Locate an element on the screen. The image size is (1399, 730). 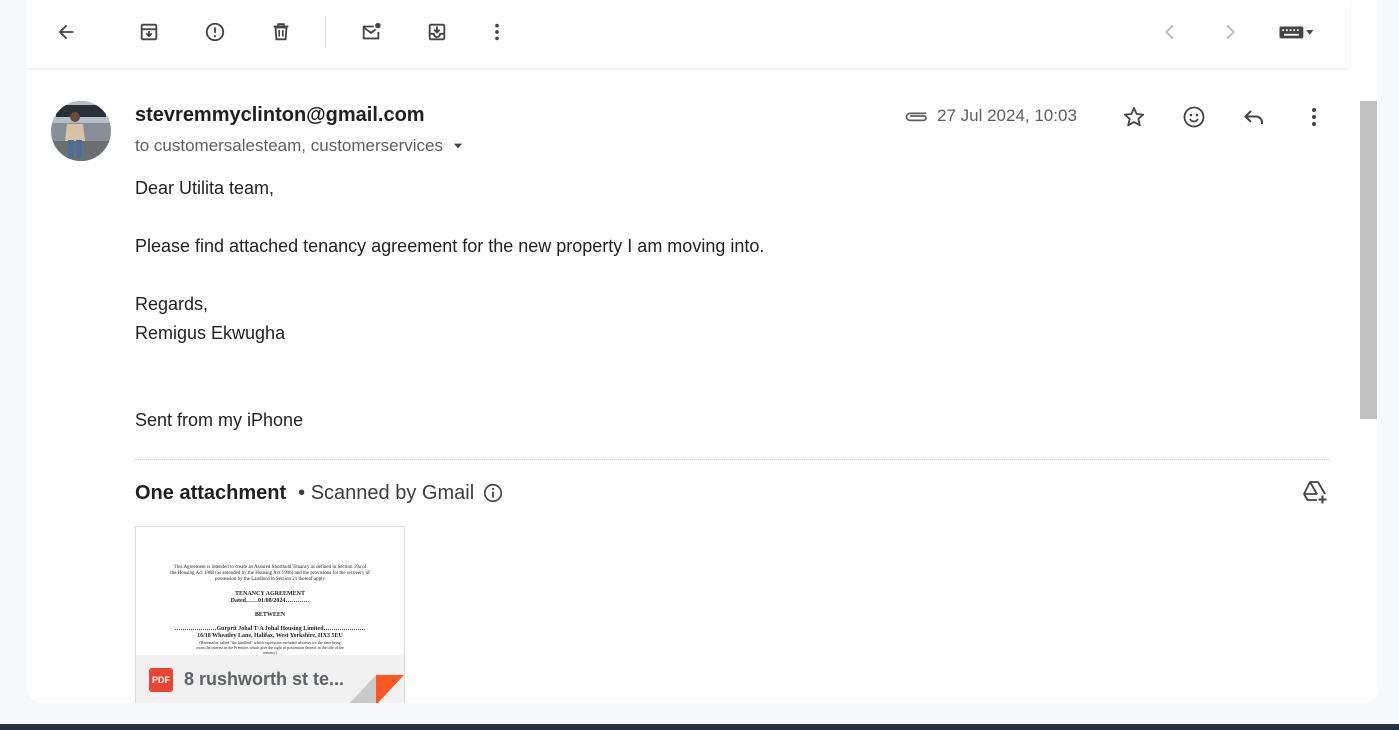
add-all-to-drive-button is located at coordinates (1315, 492).